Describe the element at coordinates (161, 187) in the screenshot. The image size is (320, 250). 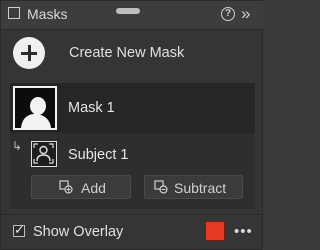
I see `subtract-mask-icon` at that location.